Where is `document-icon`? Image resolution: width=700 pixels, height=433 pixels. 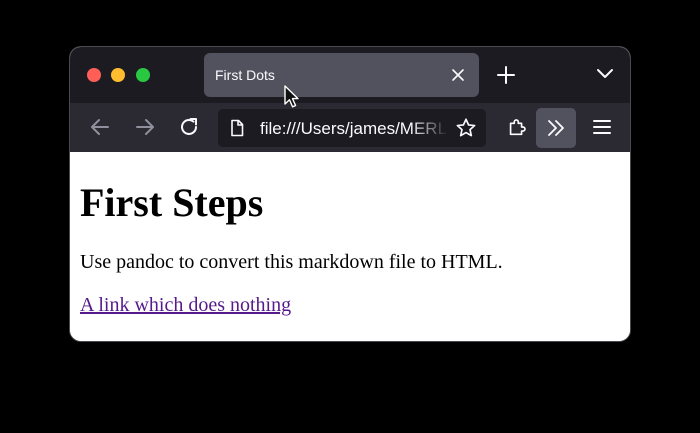
document-icon is located at coordinates (237, 128).